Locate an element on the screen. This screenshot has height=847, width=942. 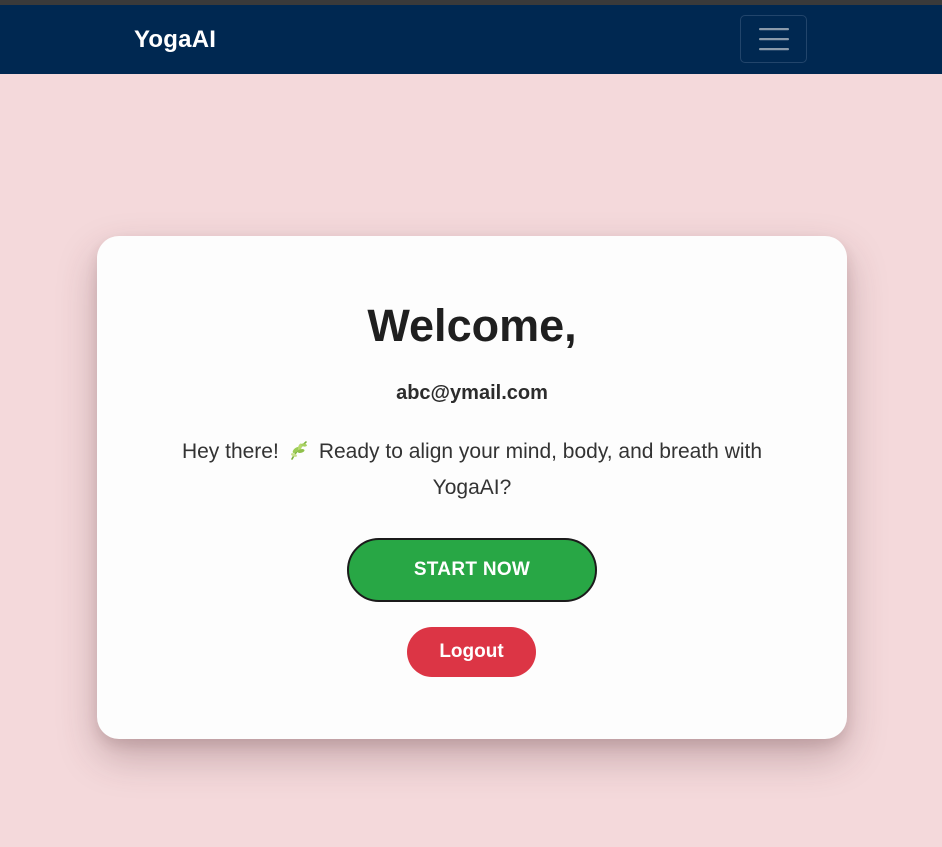
logout-button: Logout is located at coordinates (471, 652).